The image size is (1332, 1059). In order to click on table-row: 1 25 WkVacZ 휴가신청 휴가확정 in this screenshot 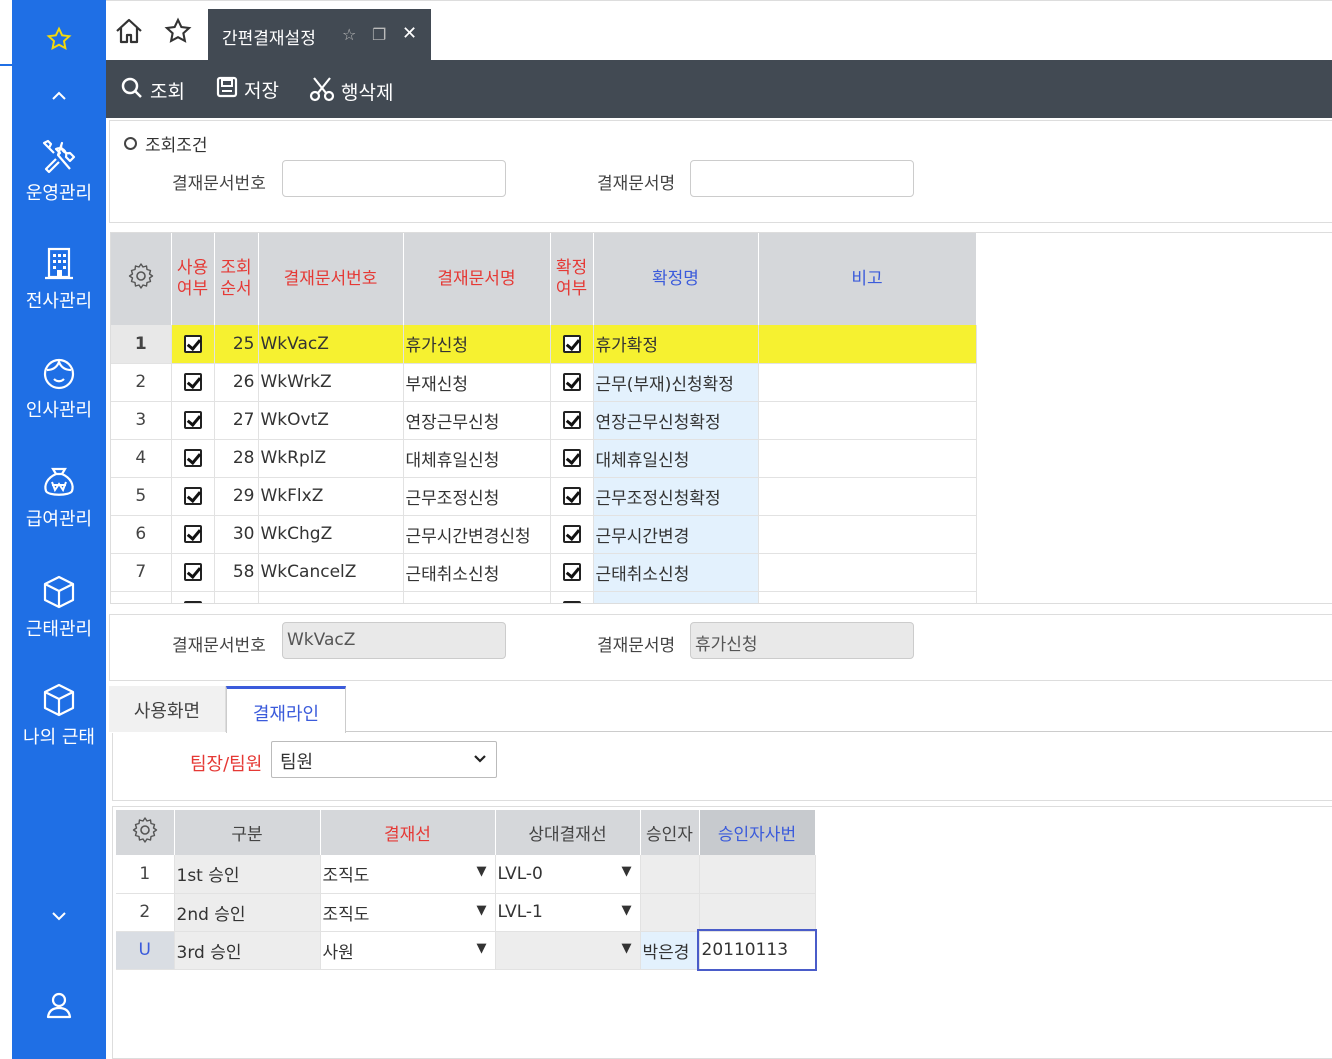, I will do `click(544, 344)`.